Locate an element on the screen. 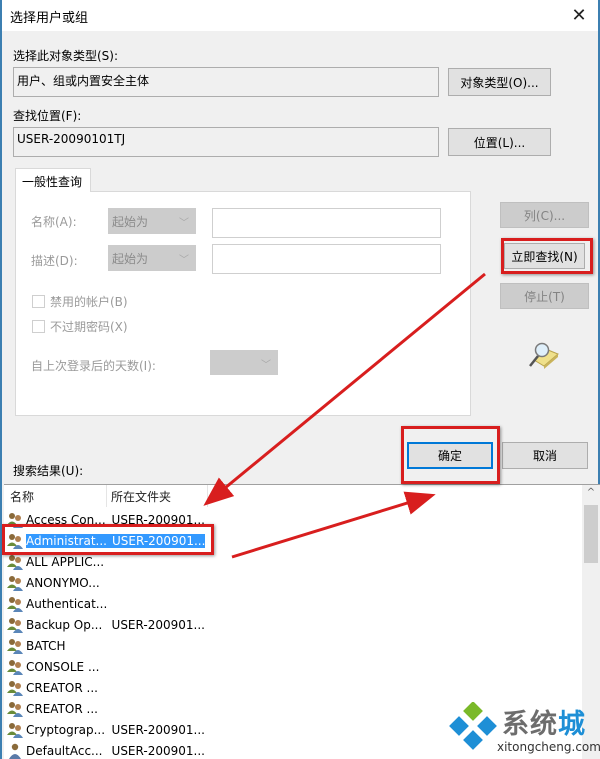 This screenshot has height=759, width=600. description-input is located at coordinates (326, 259).